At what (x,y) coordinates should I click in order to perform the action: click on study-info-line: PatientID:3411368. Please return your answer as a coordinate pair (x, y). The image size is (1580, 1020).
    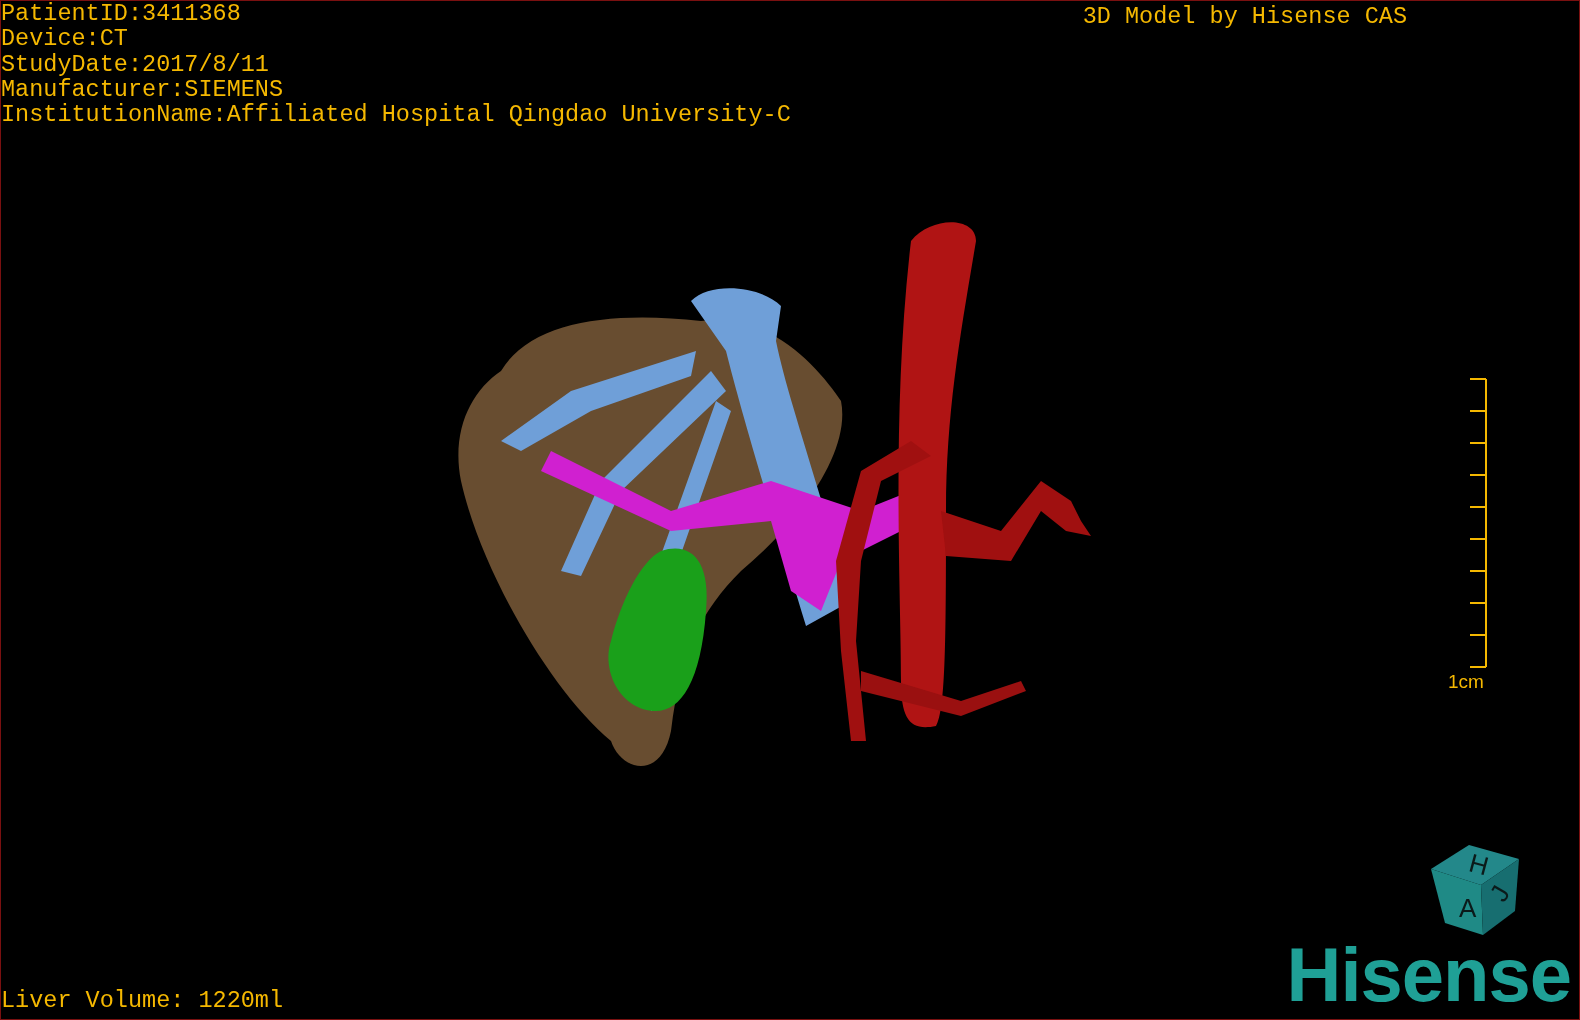
    Looking at the image, I should click on (121, 14).